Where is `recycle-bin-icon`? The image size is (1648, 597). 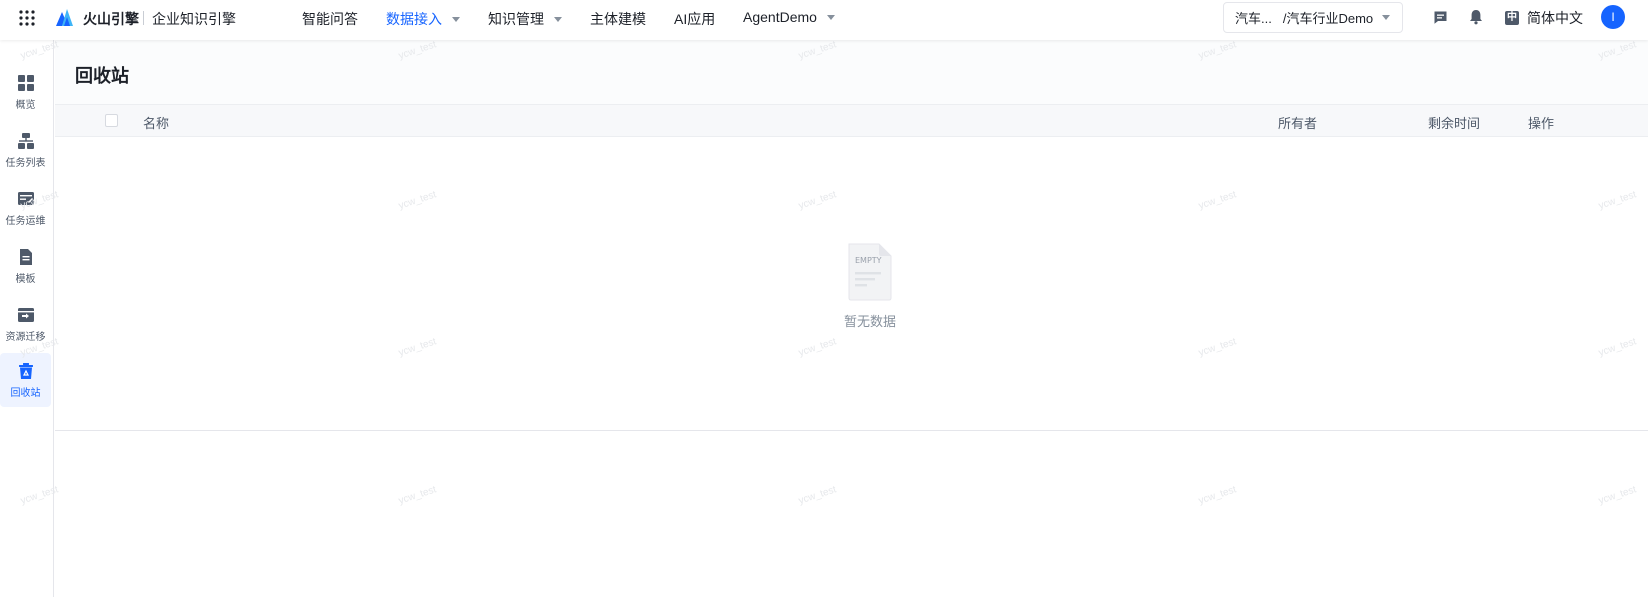 recycle-bin-icon is located at coordinates (25, 371).